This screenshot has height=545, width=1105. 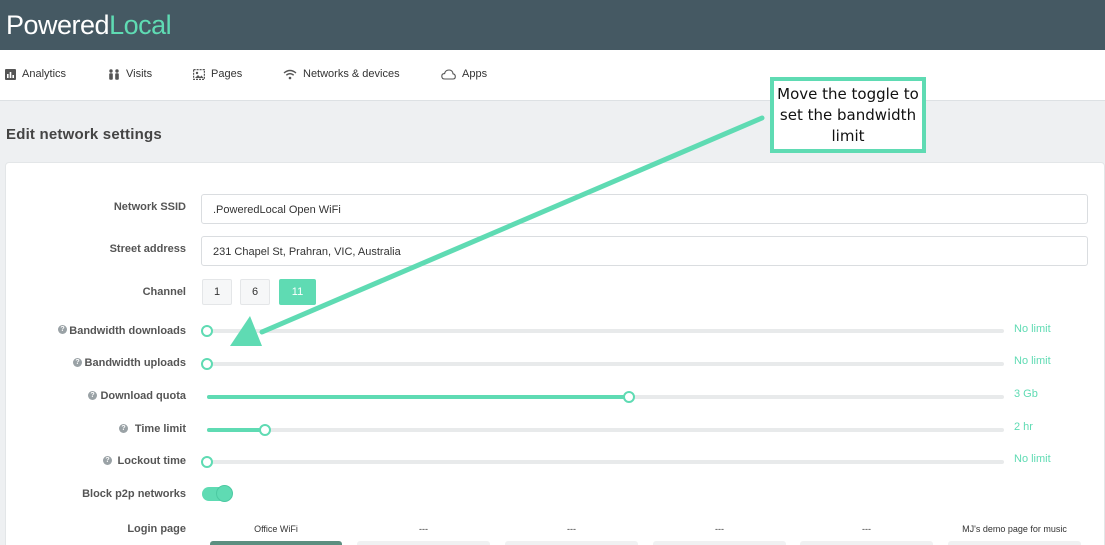 I want to click on time-limit-value: 2 hr, so click(x=1023, y=427).